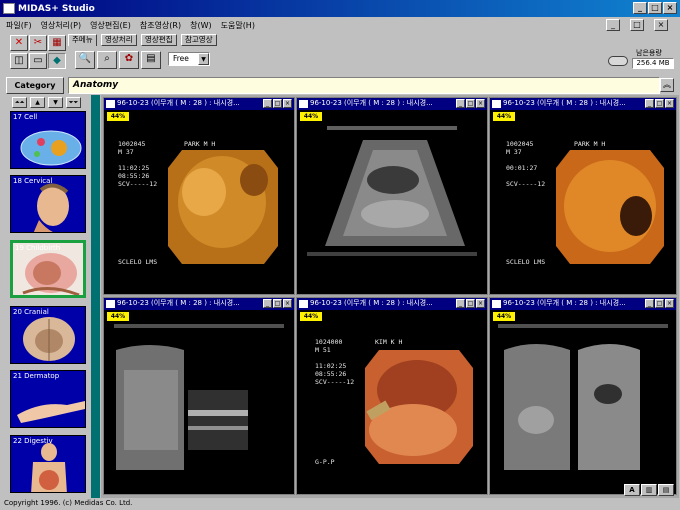 The image size is (680, 510). What do you see at coordinates (670, 8) in the screenshot?
I see `close-button: ×` at bounding box center [670, 8].